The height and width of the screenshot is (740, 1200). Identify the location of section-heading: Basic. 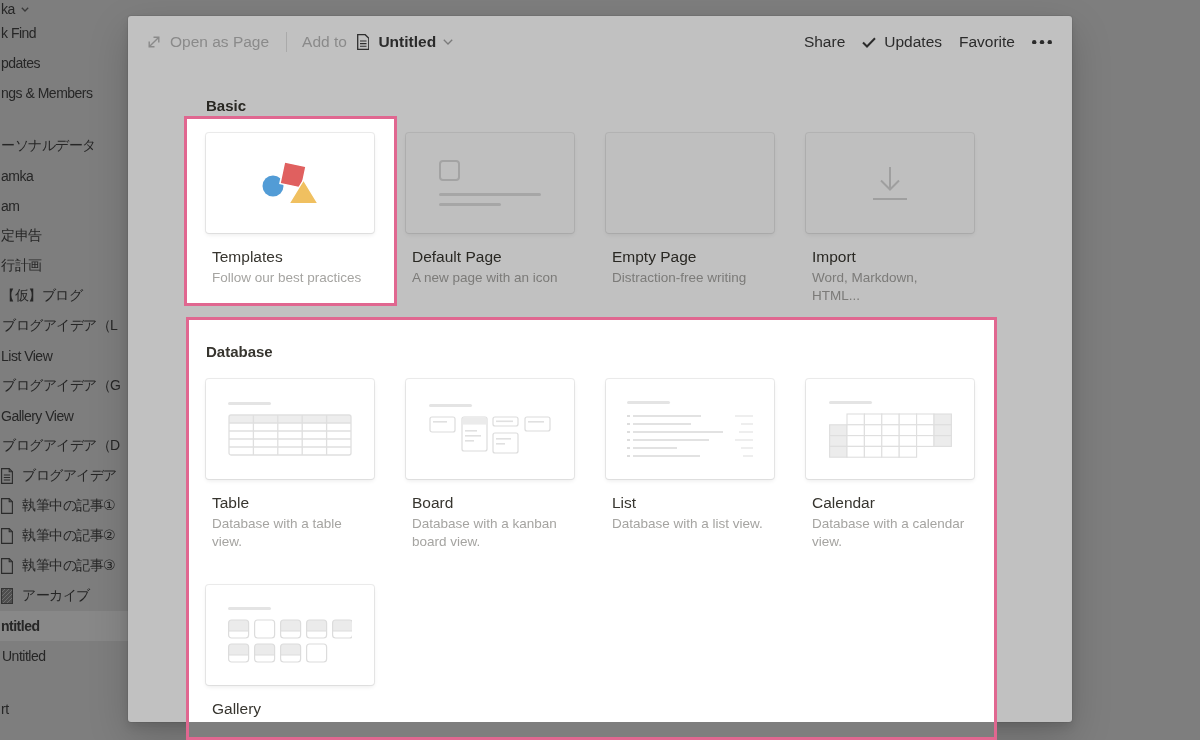
(226, 106).